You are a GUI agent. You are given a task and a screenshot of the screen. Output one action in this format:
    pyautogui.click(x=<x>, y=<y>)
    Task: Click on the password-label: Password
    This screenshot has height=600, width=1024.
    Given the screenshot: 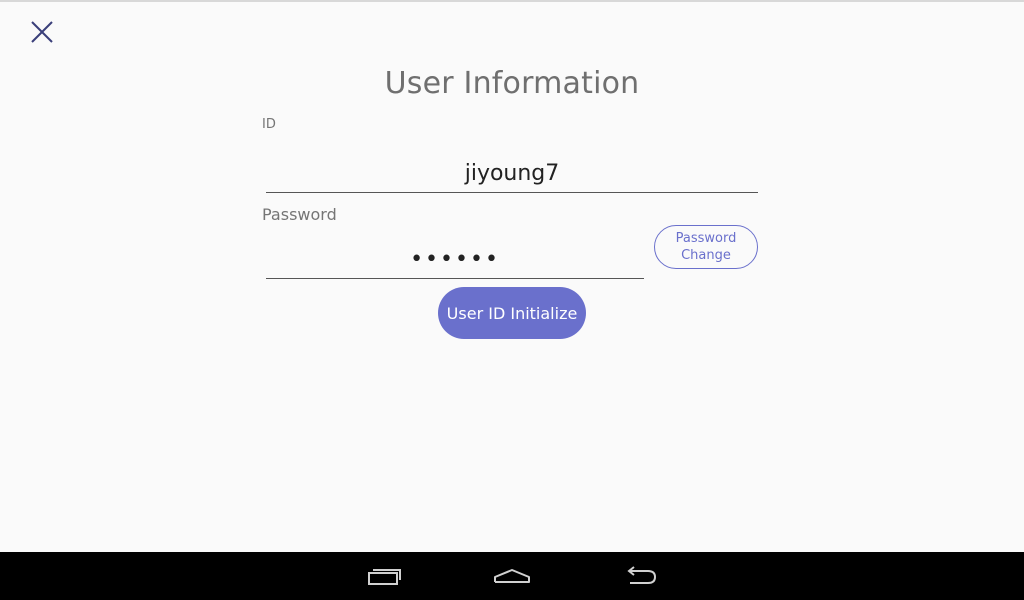 What is the action you would take?
    pyautogui.click(x=299, y=214)
    